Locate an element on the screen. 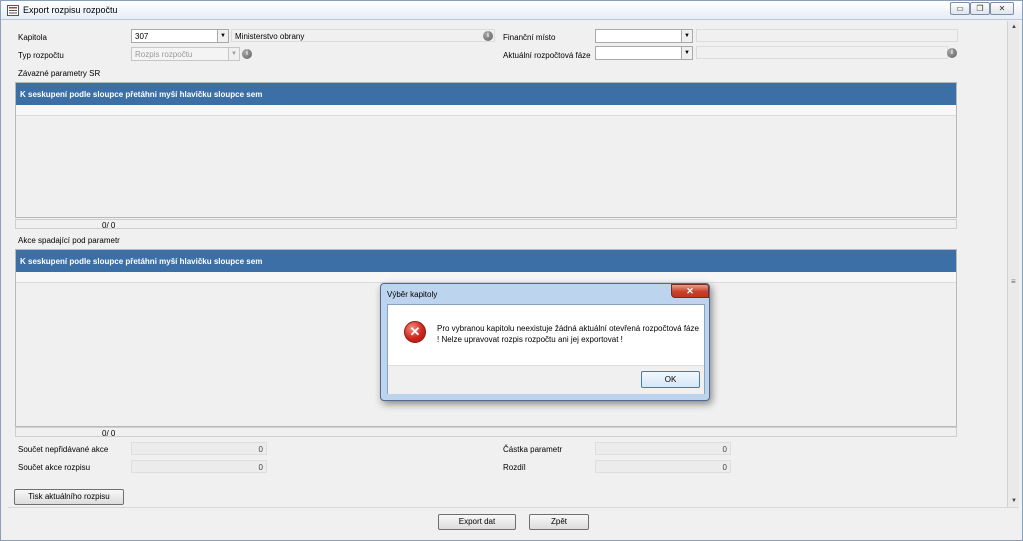 This screenshot has height=541, width=1023. typ-rozpoctu-label: Typ rozpočtu is located at coordinates (41, 55).